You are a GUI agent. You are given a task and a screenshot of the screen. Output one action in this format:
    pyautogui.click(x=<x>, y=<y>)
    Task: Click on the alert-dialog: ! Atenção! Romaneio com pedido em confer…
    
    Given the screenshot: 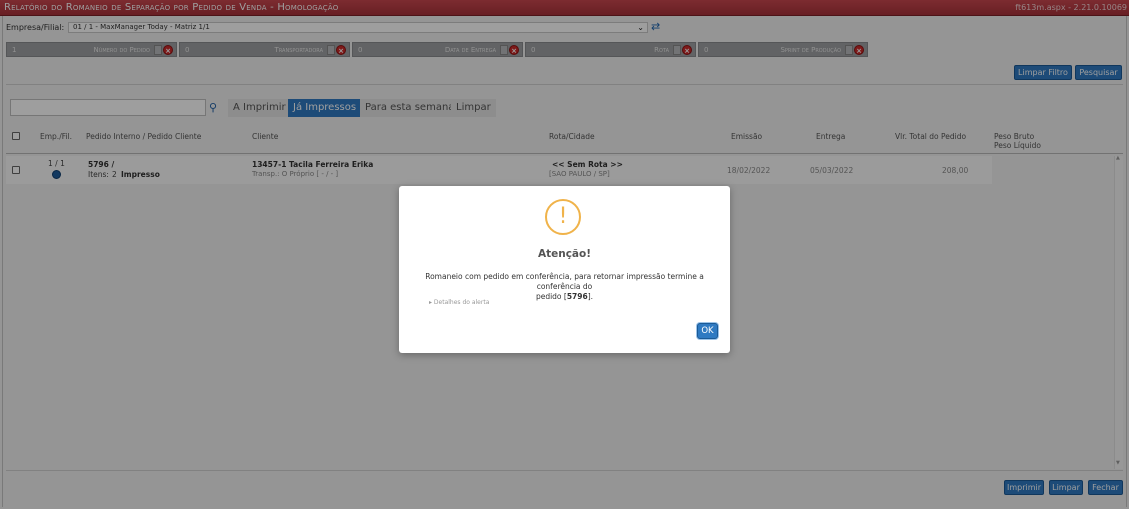 What is the action you would take?
    pyautogui.click(x=564, y=269)
    